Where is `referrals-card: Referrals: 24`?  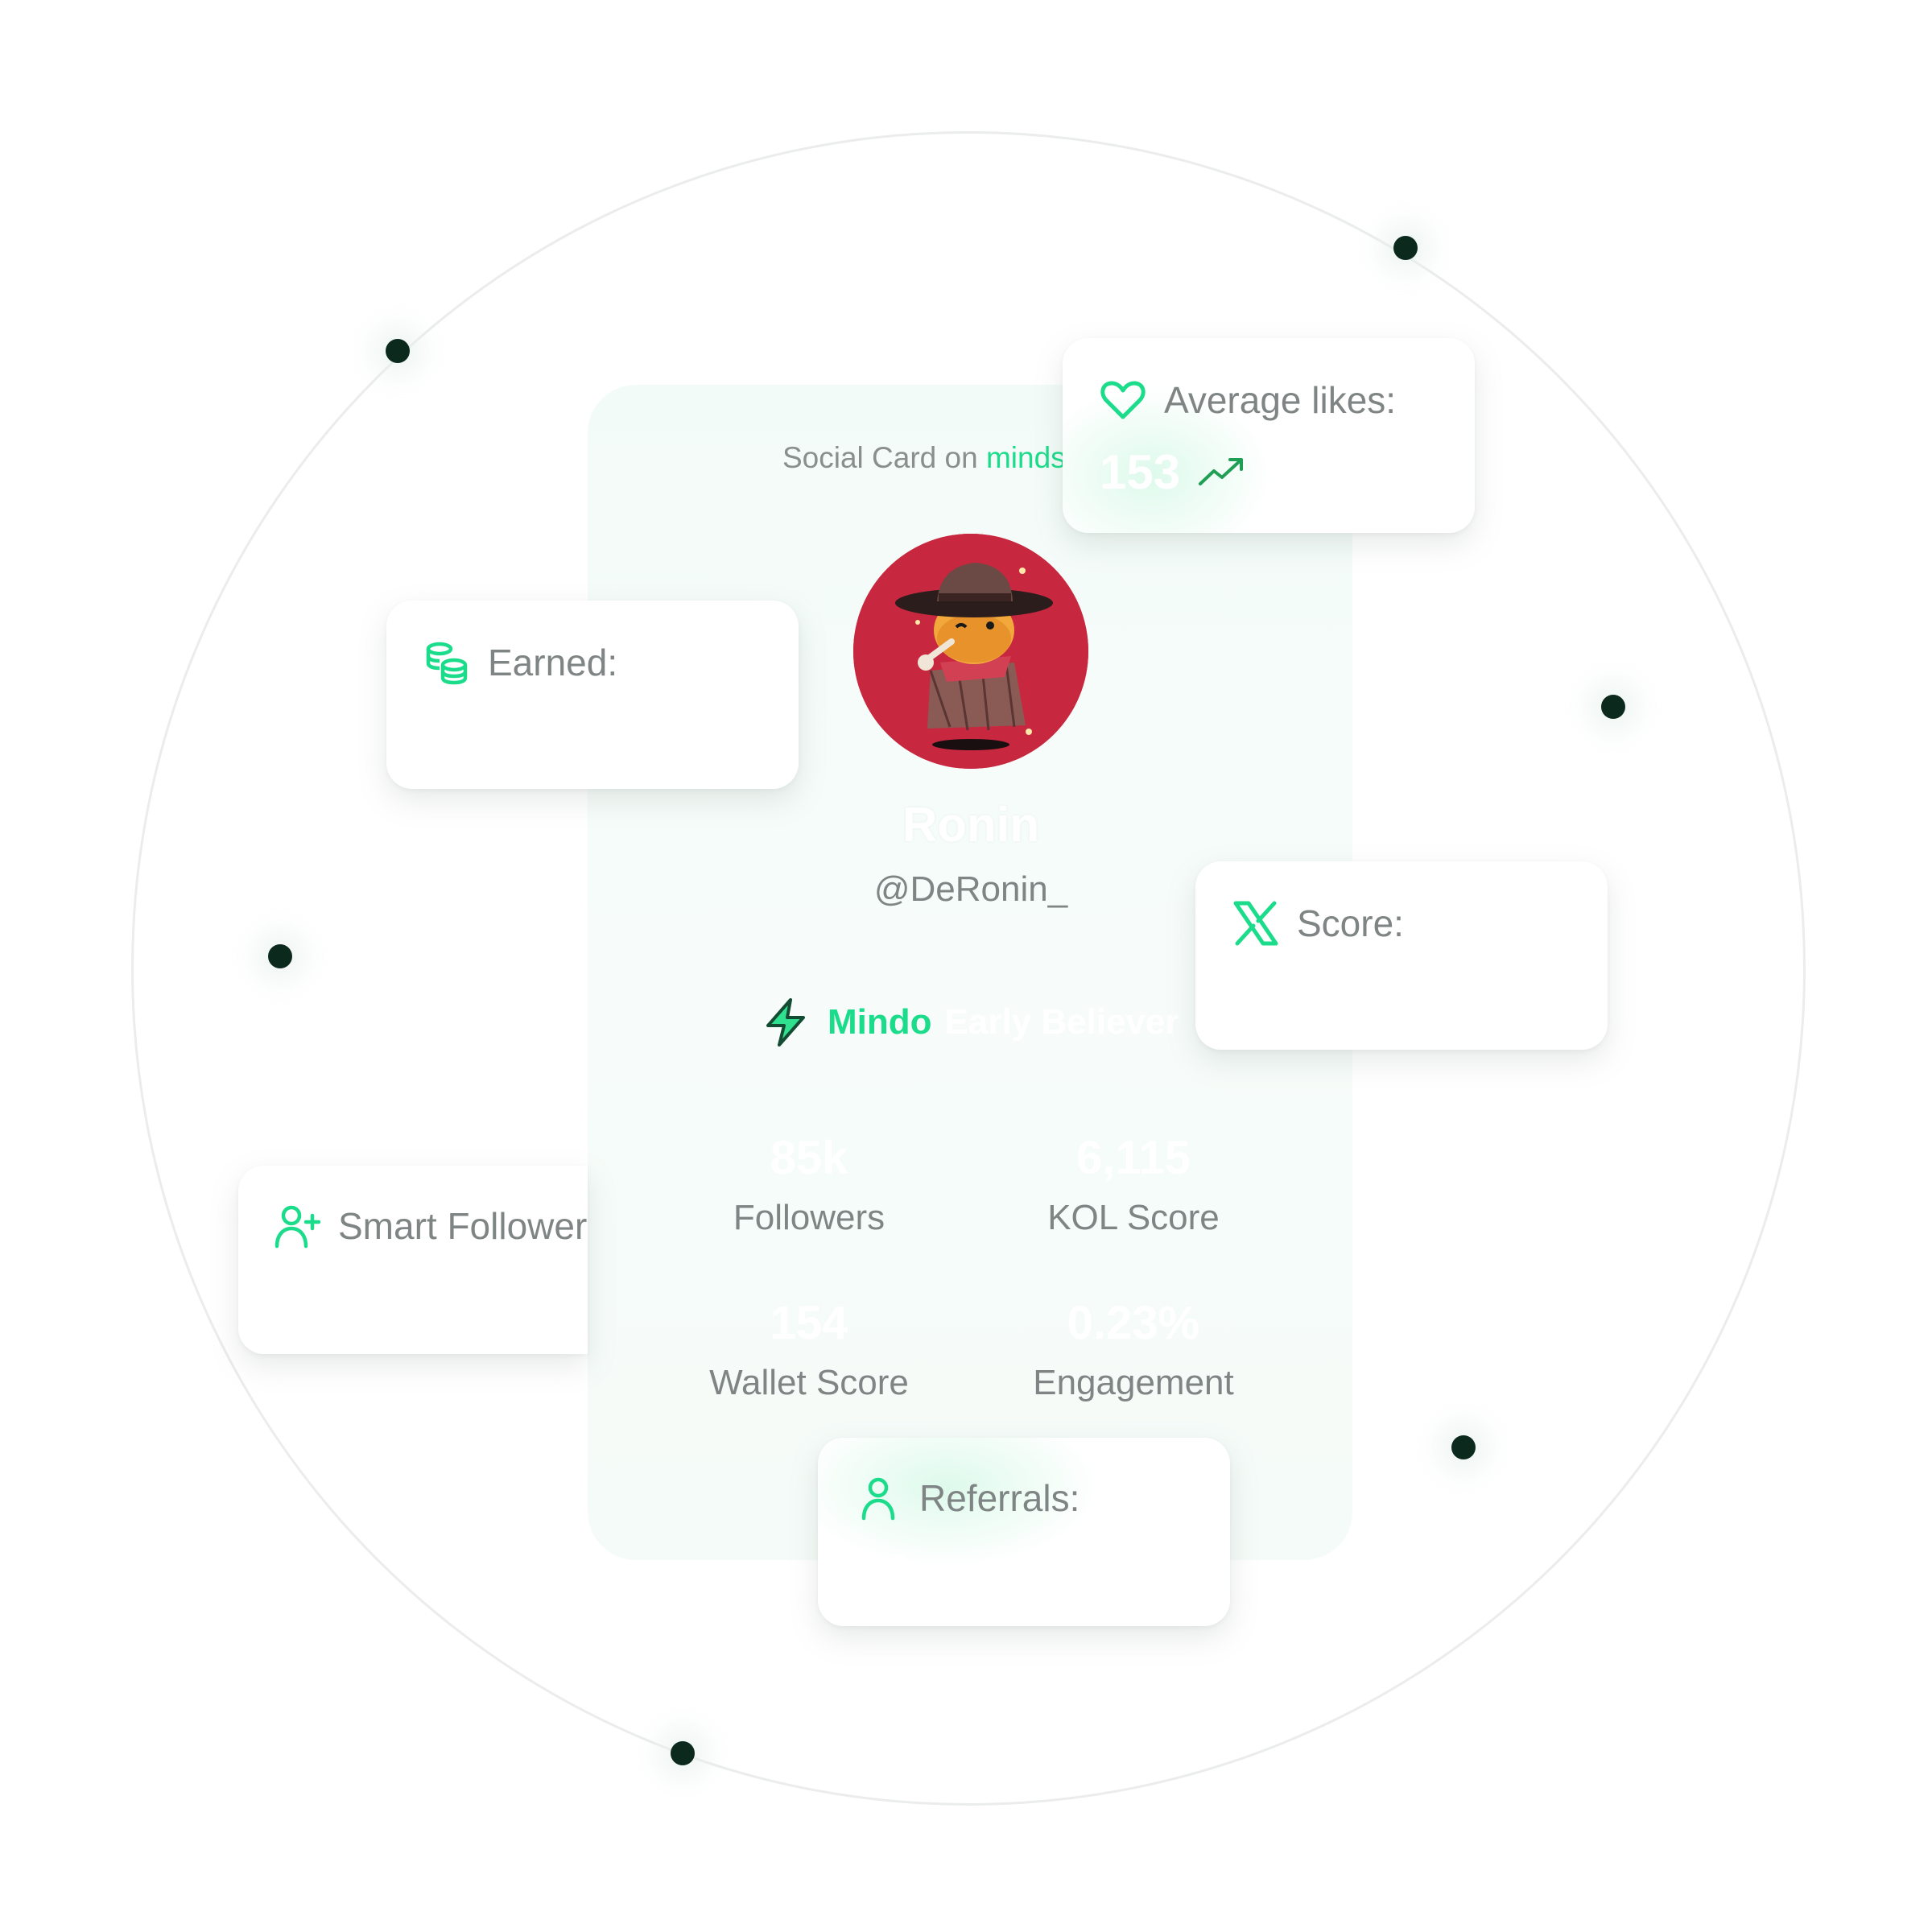 referrals-card: Referrals: 24 is located at coordinates (1024, 1532).